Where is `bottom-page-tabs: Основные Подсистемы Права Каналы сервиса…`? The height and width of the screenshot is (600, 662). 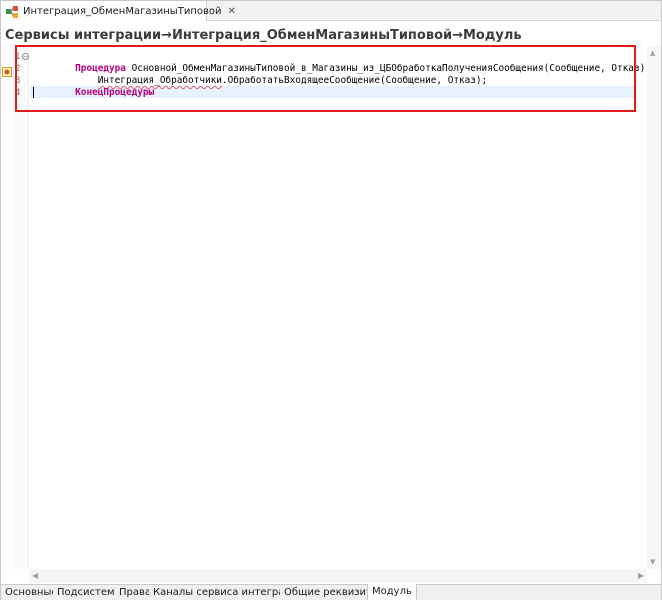 bottom-page-tabs: Основные Подсистемы Права Каналы сервиса… is located at coordinates (331, 592).